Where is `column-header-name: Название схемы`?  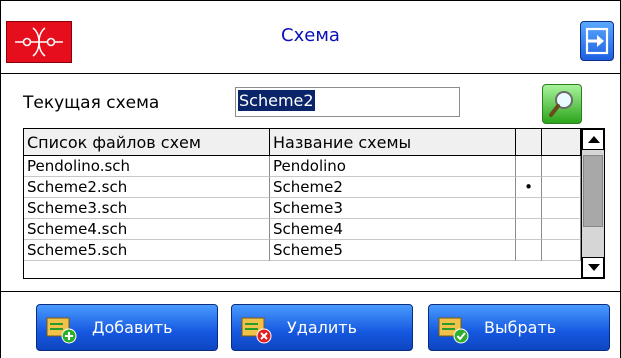 column-header-name: Название схемы is located at coordinates (393, 142).